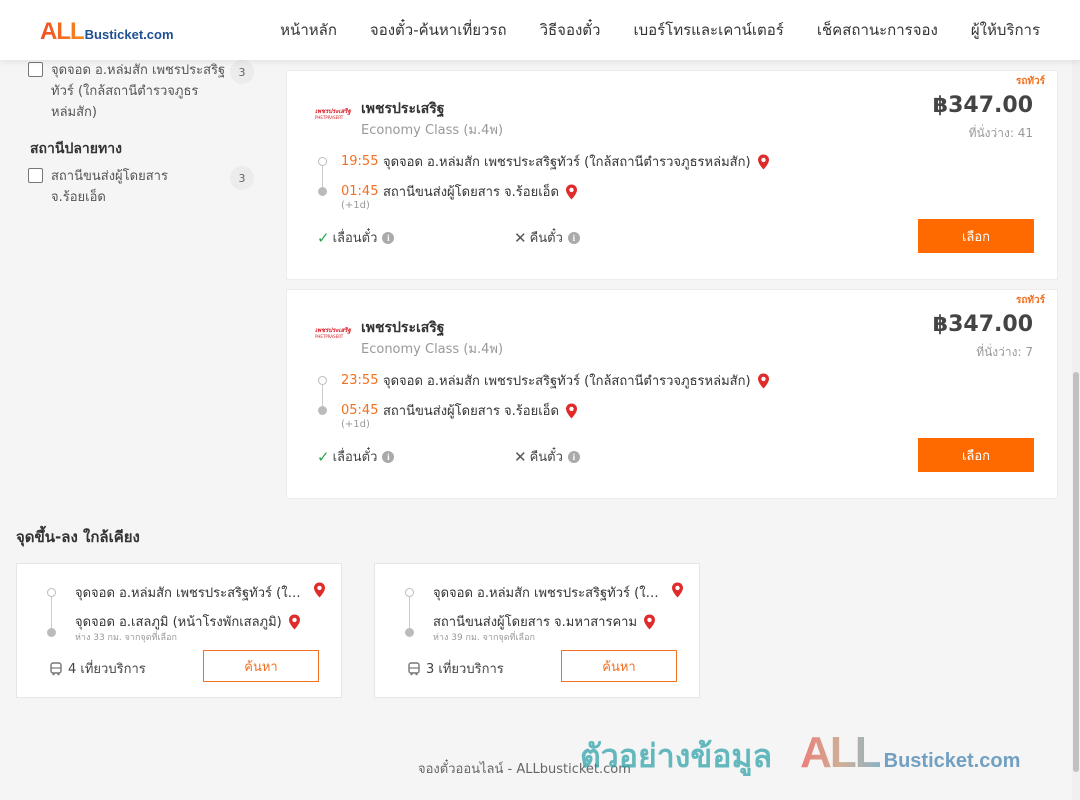  Describe the element at coordinates (465, 669) in the screenshot. I see `nearby-trips-label: 3 เที่ยวบริการ` at that location.